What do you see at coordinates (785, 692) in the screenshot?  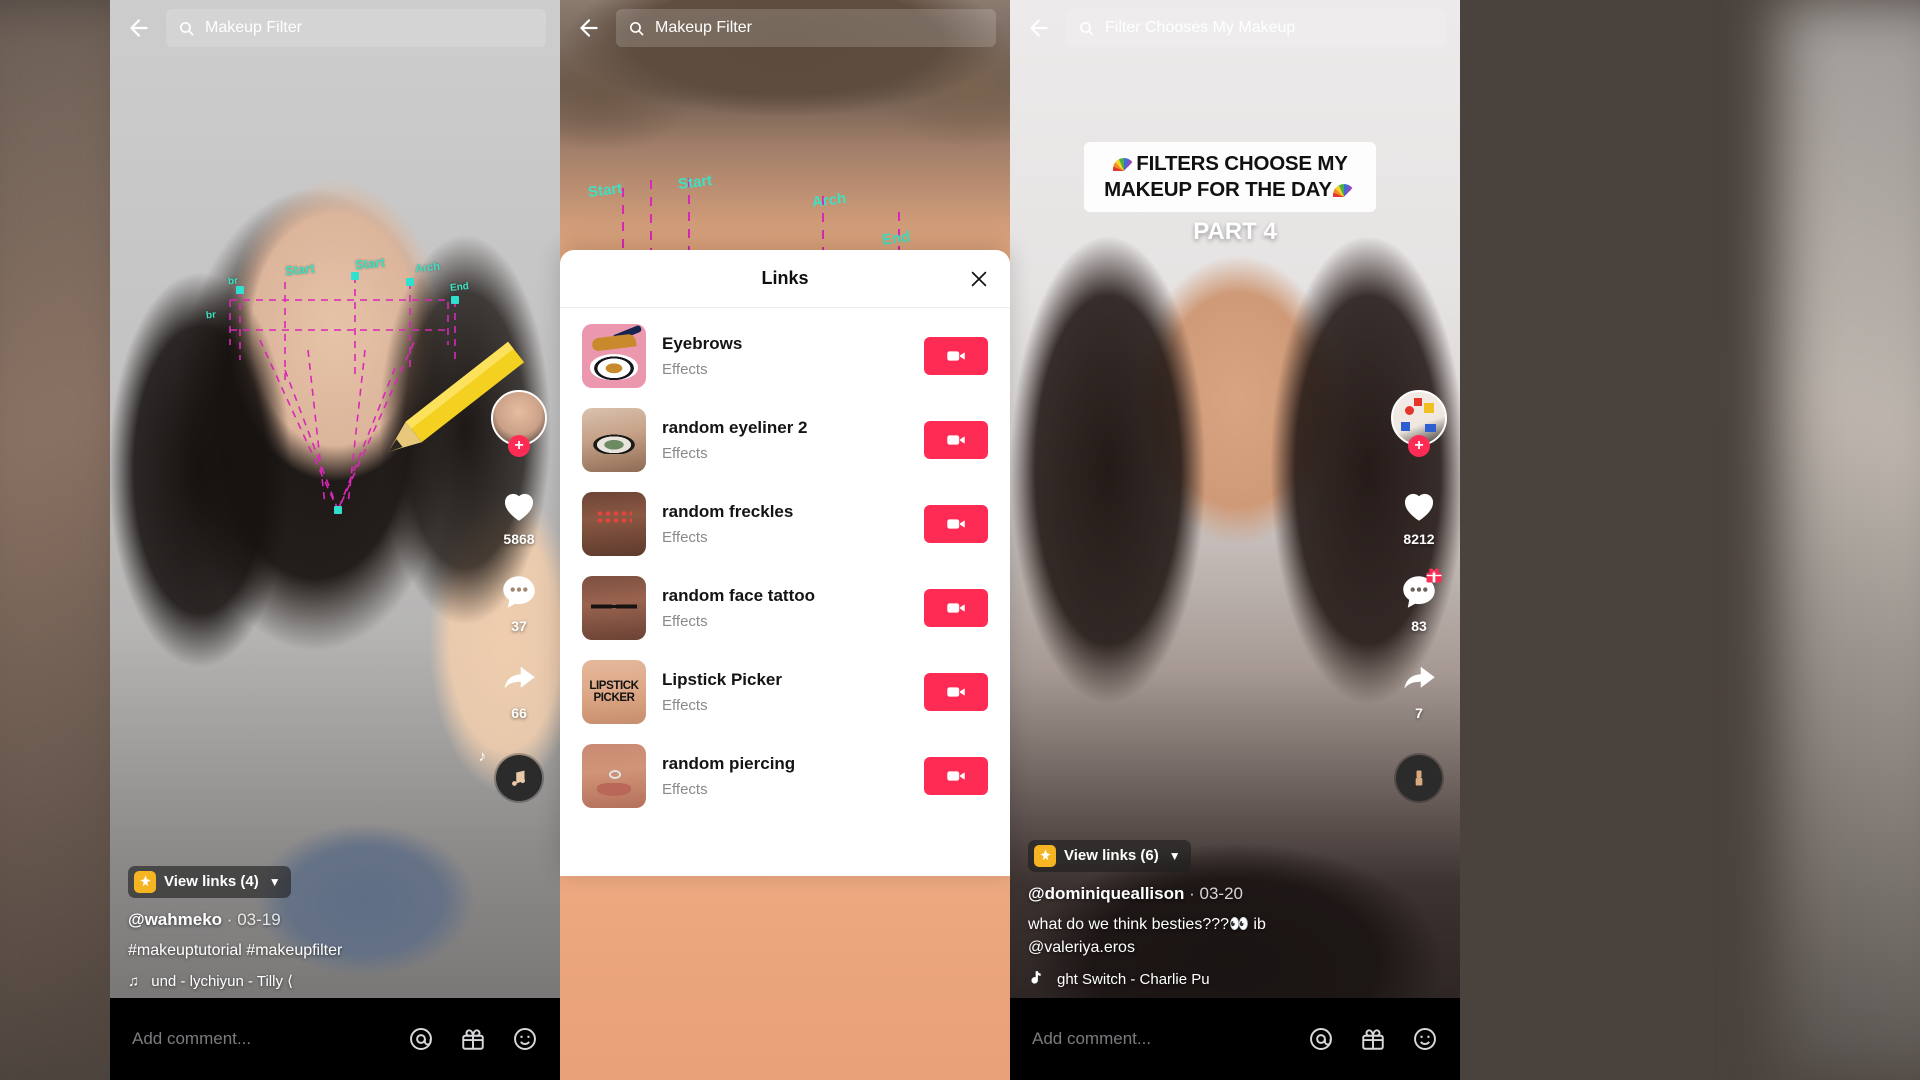 I see `list-item: LIPSTICK PICKER Lipstick Picker Effects` at bounding box center [785, 692].